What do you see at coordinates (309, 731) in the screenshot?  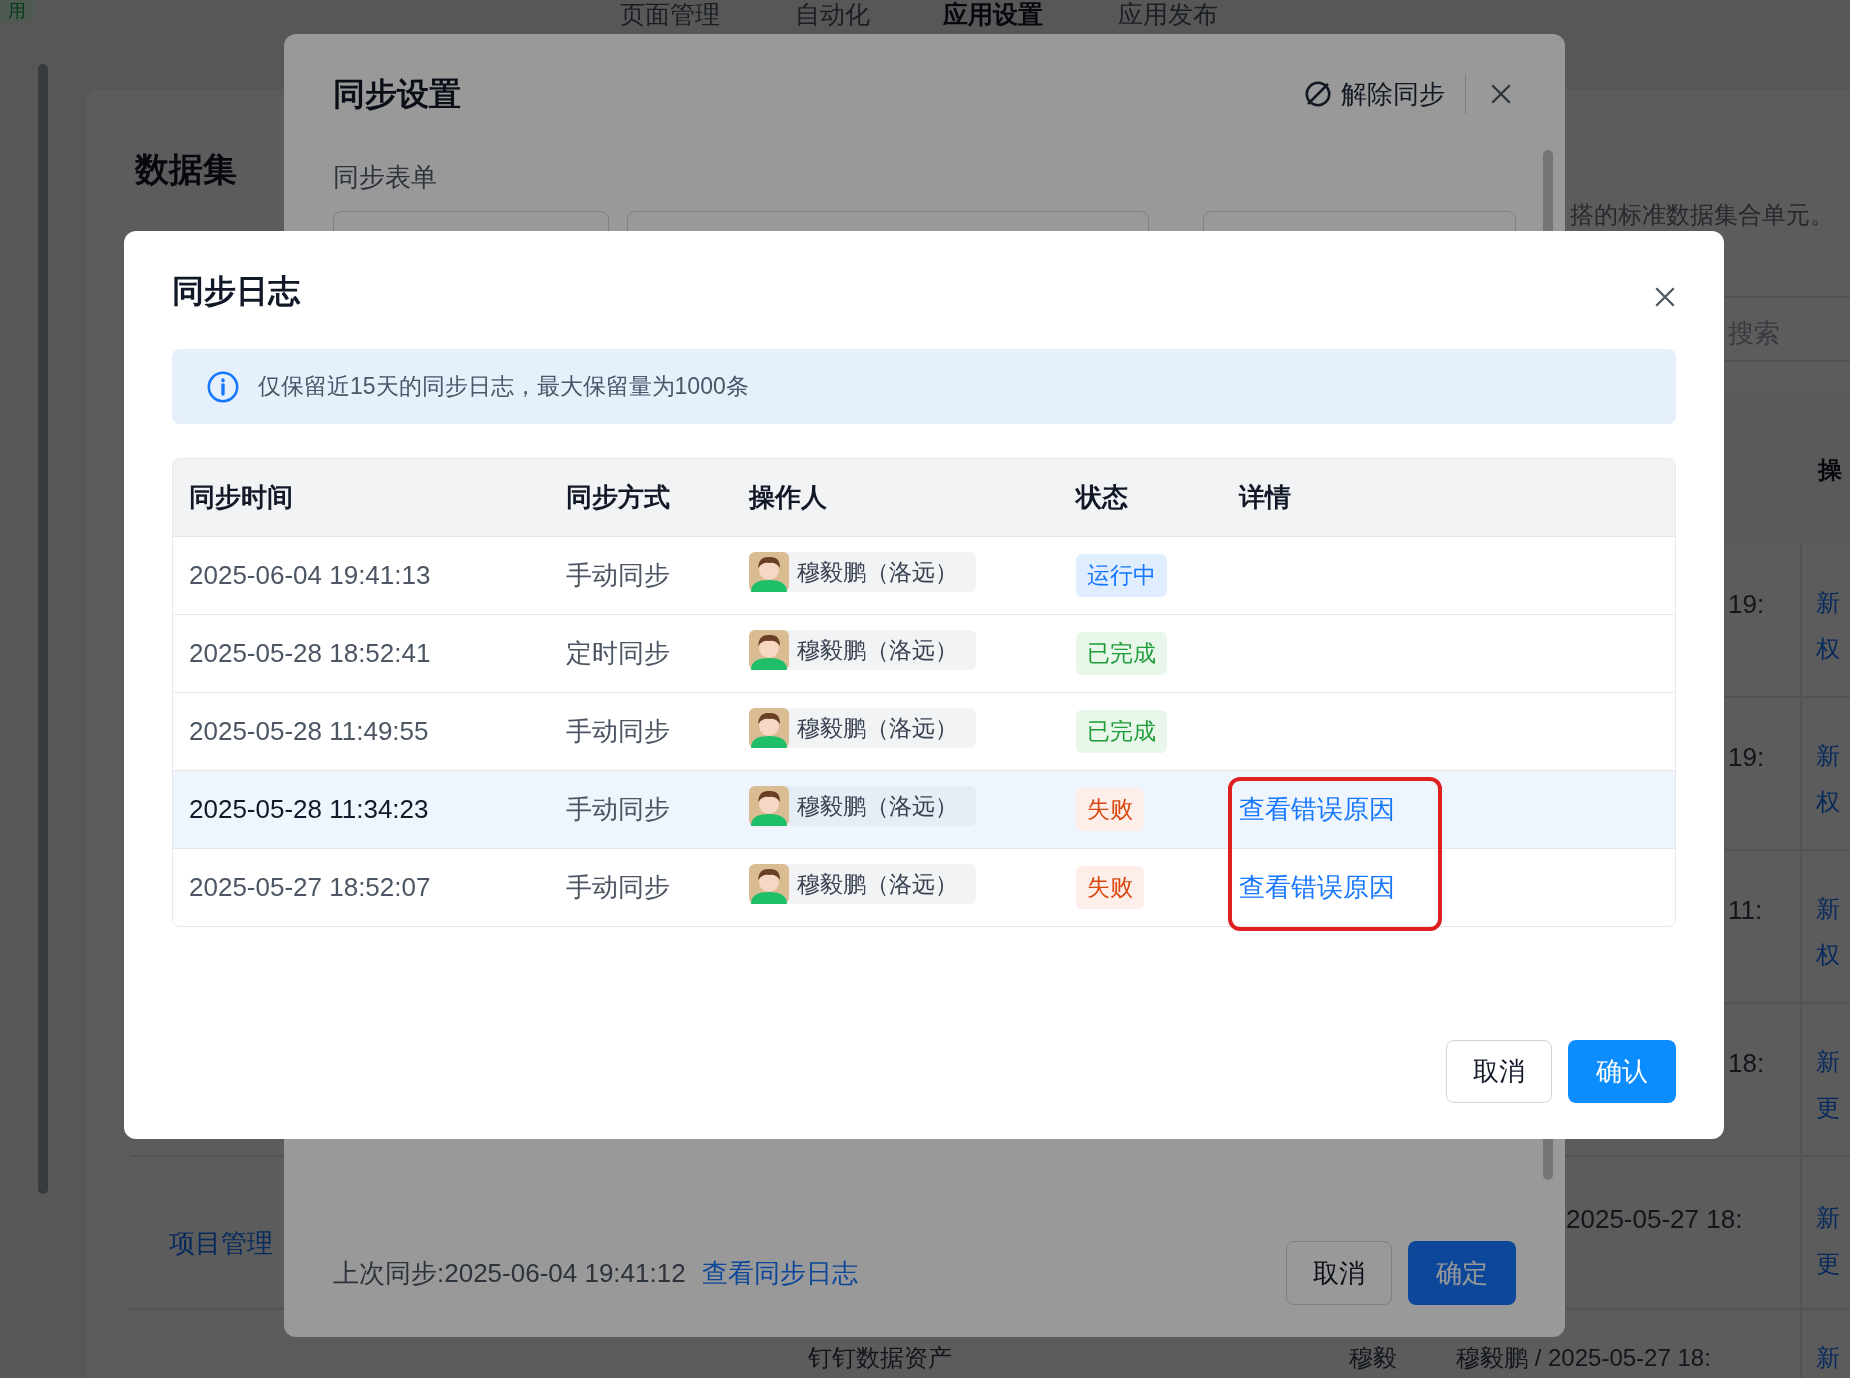 I see `table-cell: 2025-05-28 11:49:55` at bounding box center [309, 731].